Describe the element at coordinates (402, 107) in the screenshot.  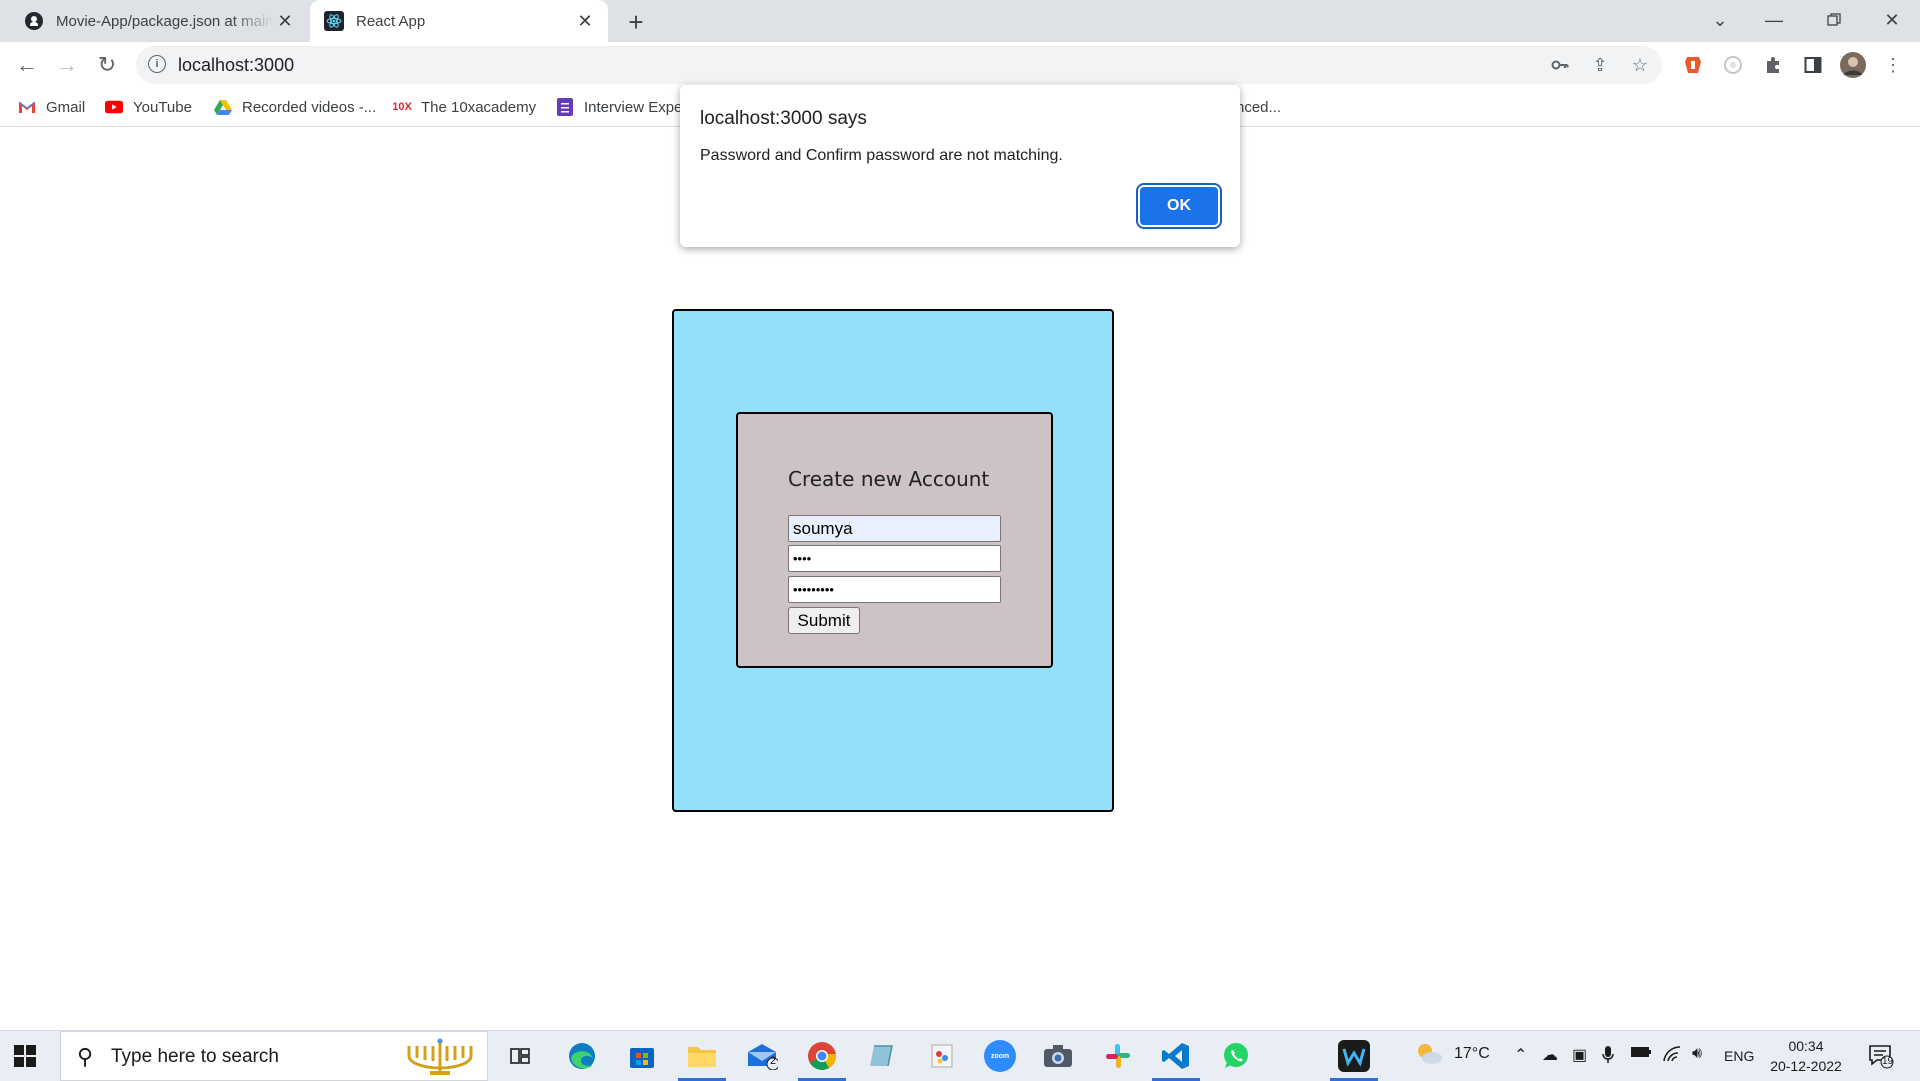
I see `10x-icon: 10X` at that location.